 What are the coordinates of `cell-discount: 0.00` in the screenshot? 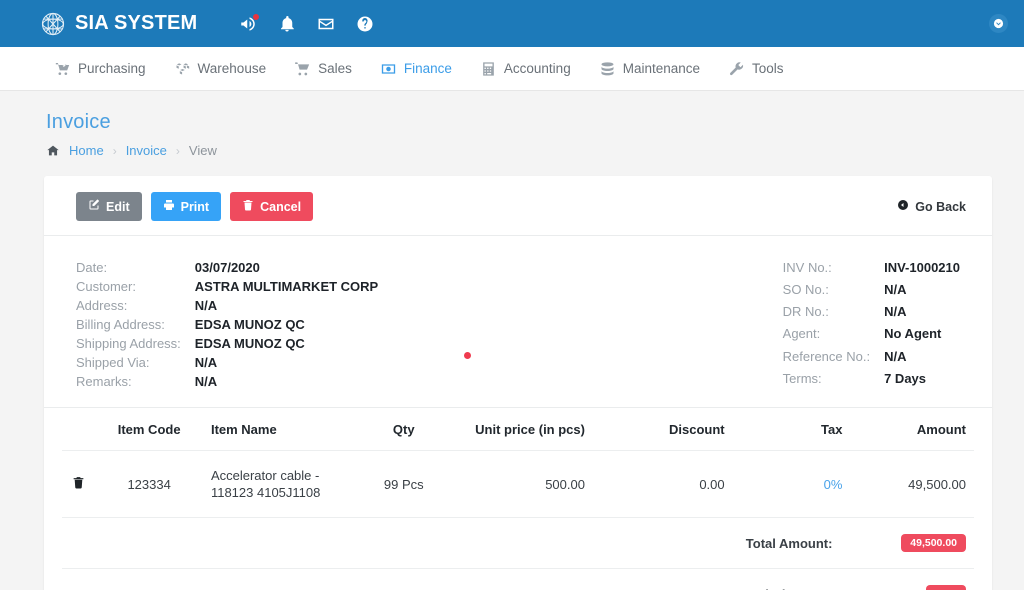 It's located at (662, 484).